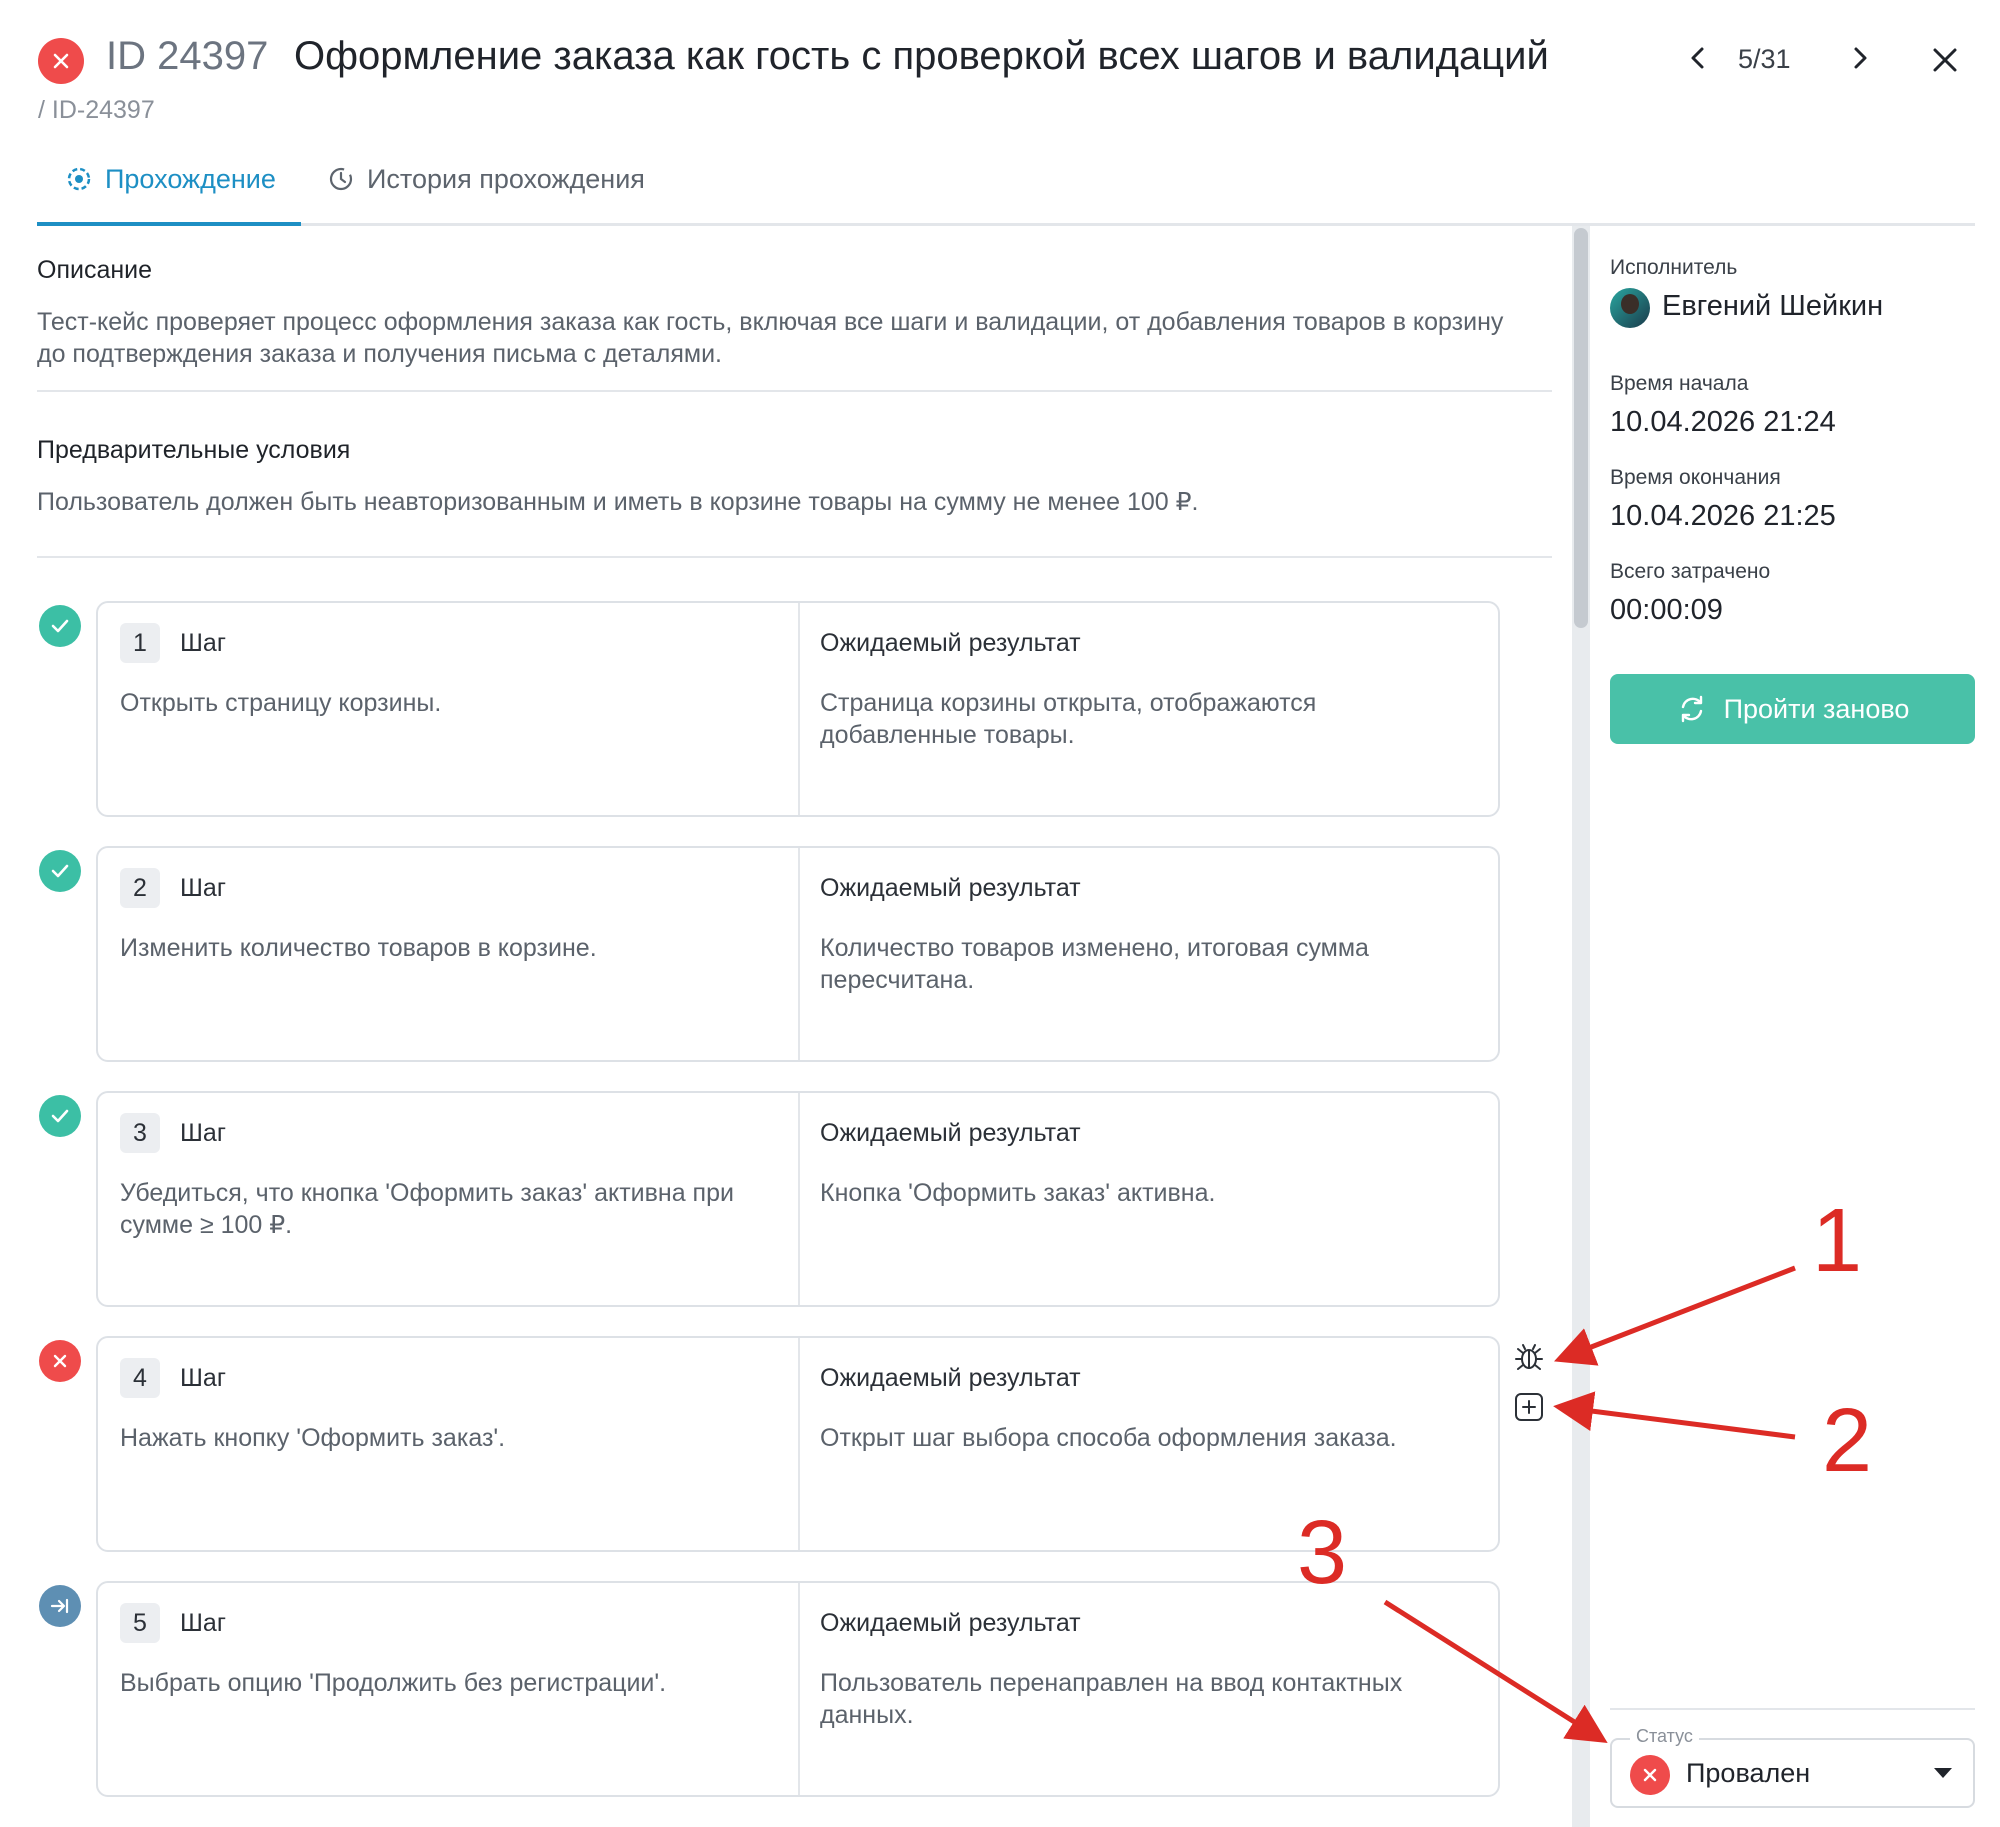 The image size is (2000, 1827). I want to click on step-action: Открыть страницу корзины., so click(281, 703).